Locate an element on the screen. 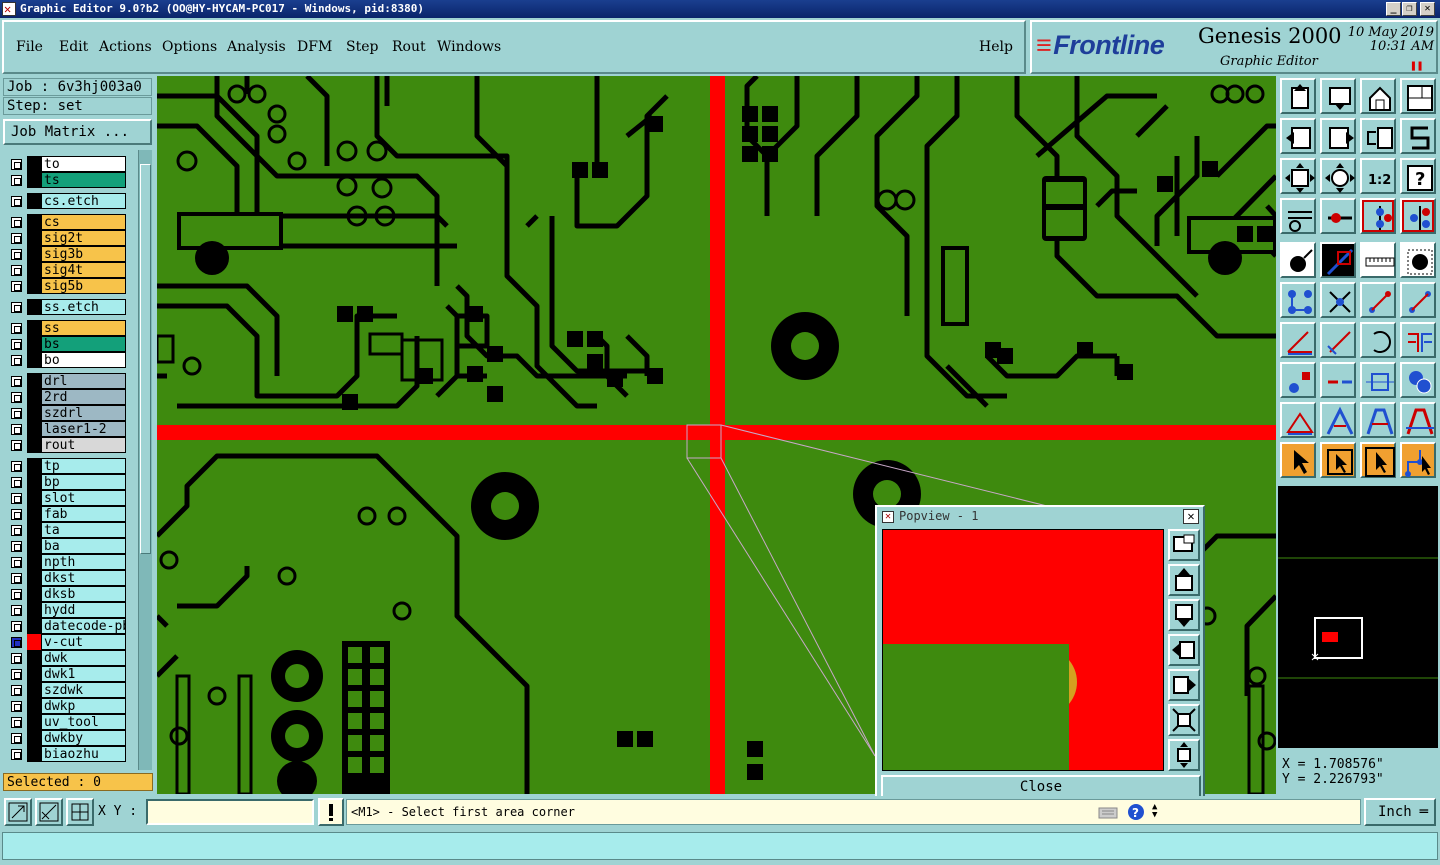 The height and width of the screenshot is (865, 1440). layer-name: bs is located at coordinates (83, 344).